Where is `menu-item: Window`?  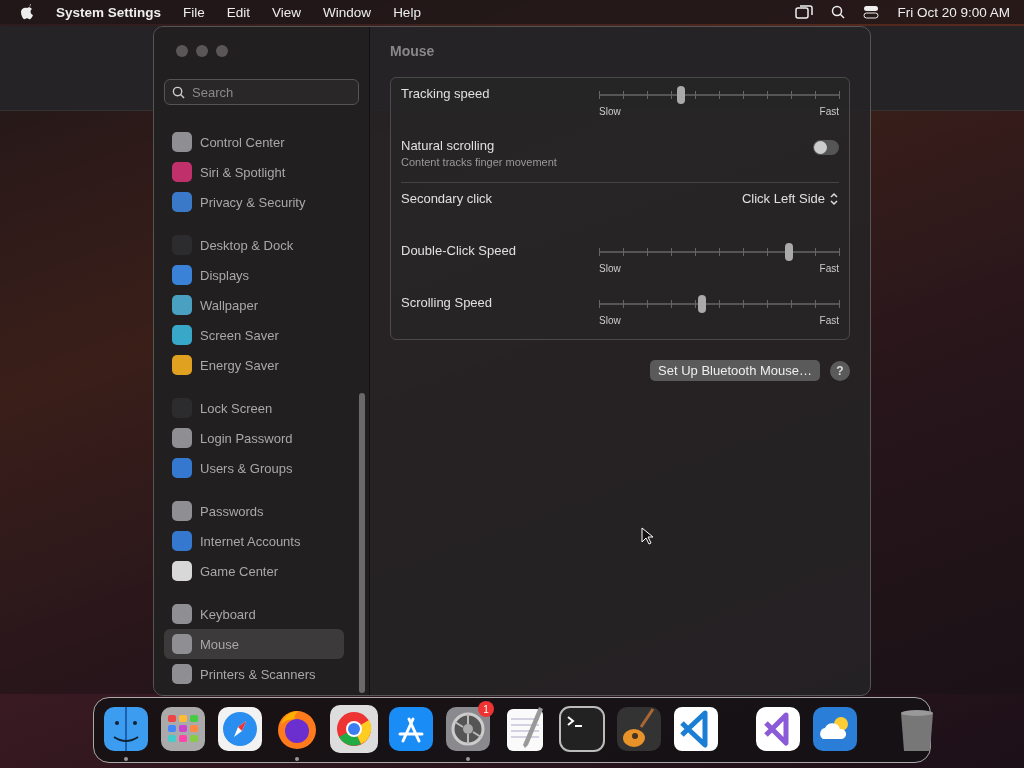
menu-item: Window is located at coordinates (347, 12).